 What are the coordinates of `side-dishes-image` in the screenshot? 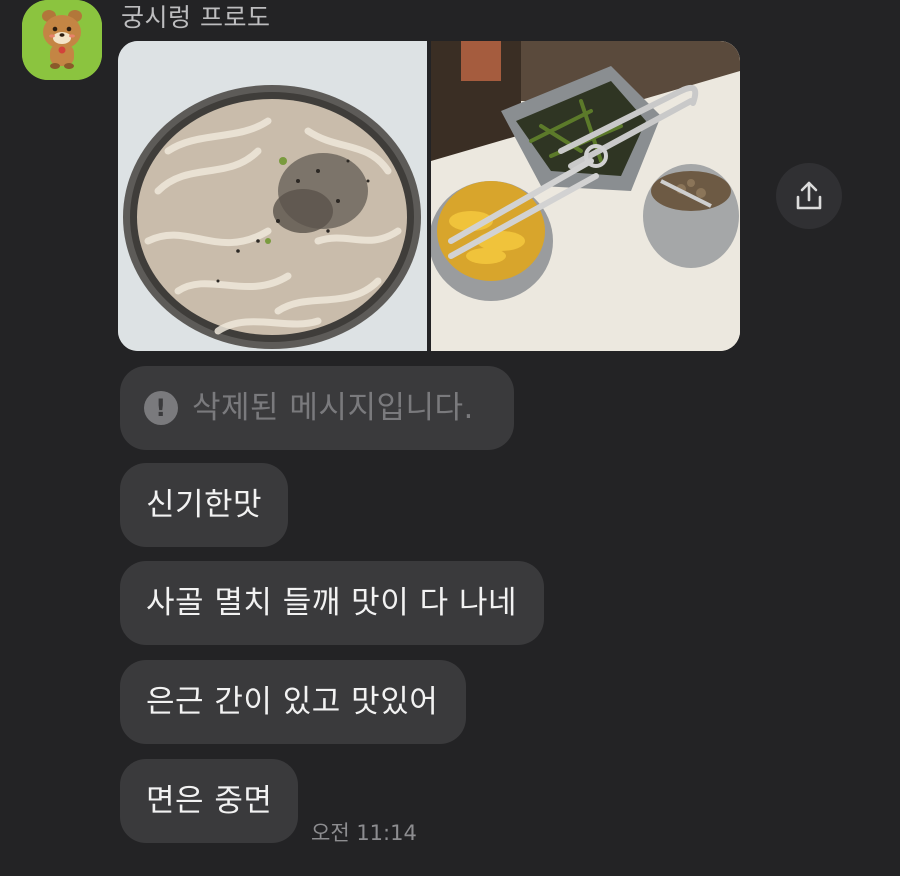 It's located at (585, 196).